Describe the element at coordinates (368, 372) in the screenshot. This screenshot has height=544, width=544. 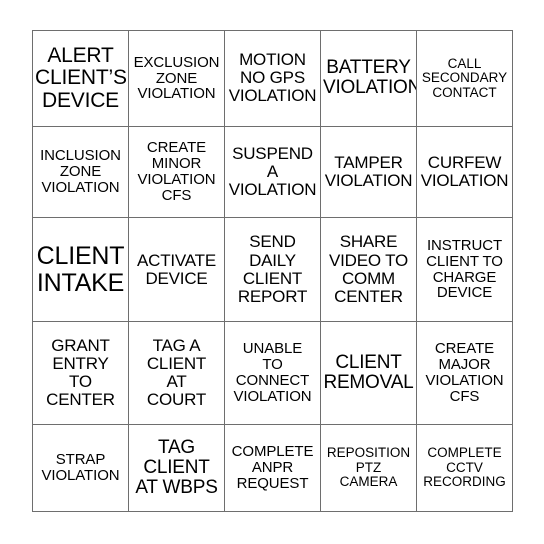
I see `bingo-cell: CLIENT REMOVAL` at that location.